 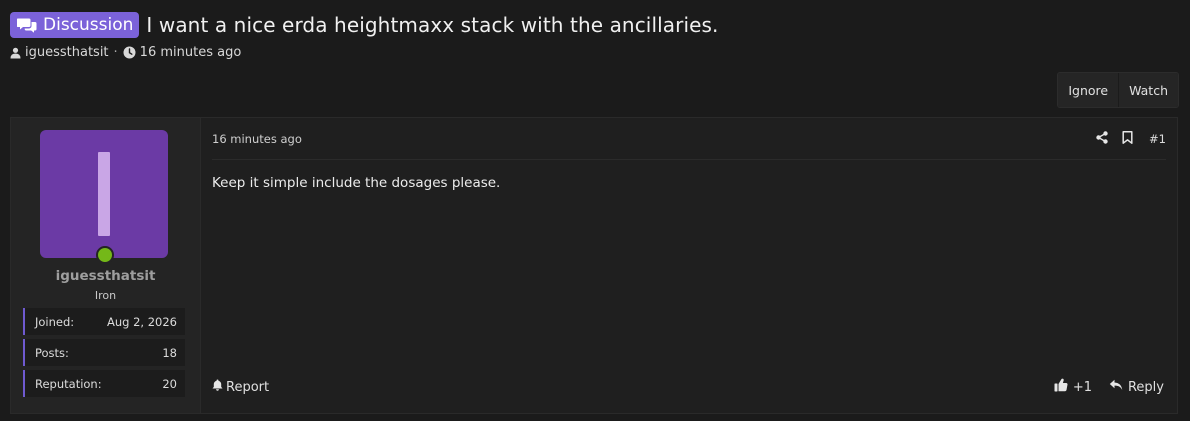 What do you see at coordinates (169, 353) in the screenshot?
I see `stat-posts-value: 18` at bounding box center [169, 353].